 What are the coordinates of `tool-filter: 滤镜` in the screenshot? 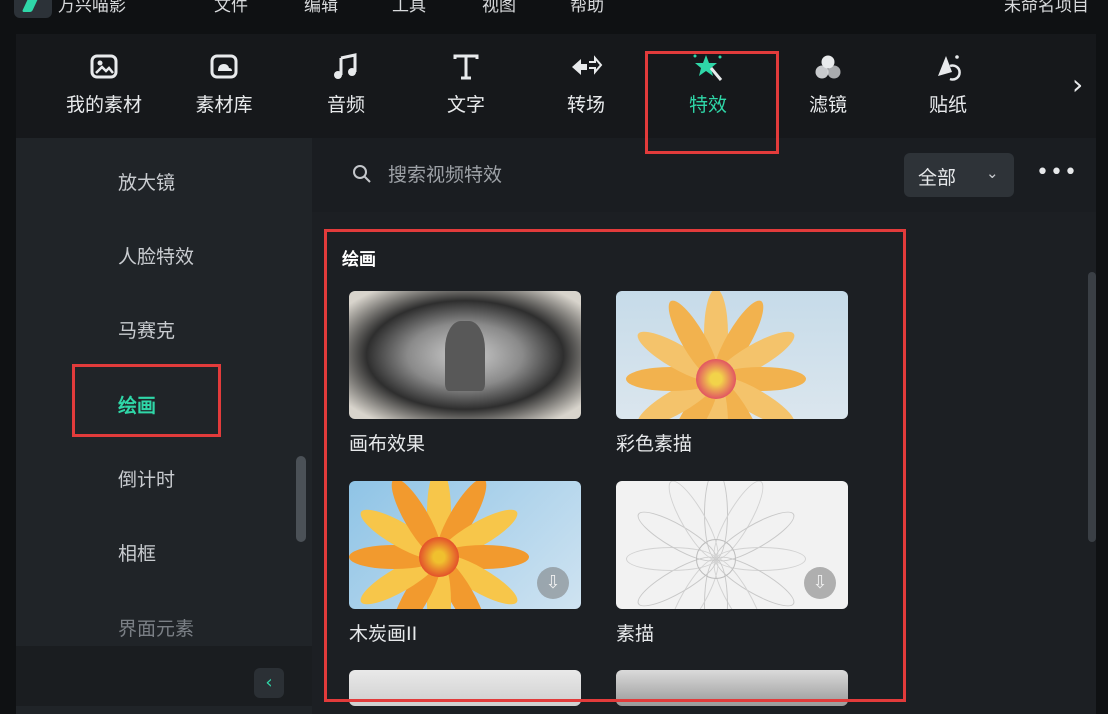 It's located at (828, 84).